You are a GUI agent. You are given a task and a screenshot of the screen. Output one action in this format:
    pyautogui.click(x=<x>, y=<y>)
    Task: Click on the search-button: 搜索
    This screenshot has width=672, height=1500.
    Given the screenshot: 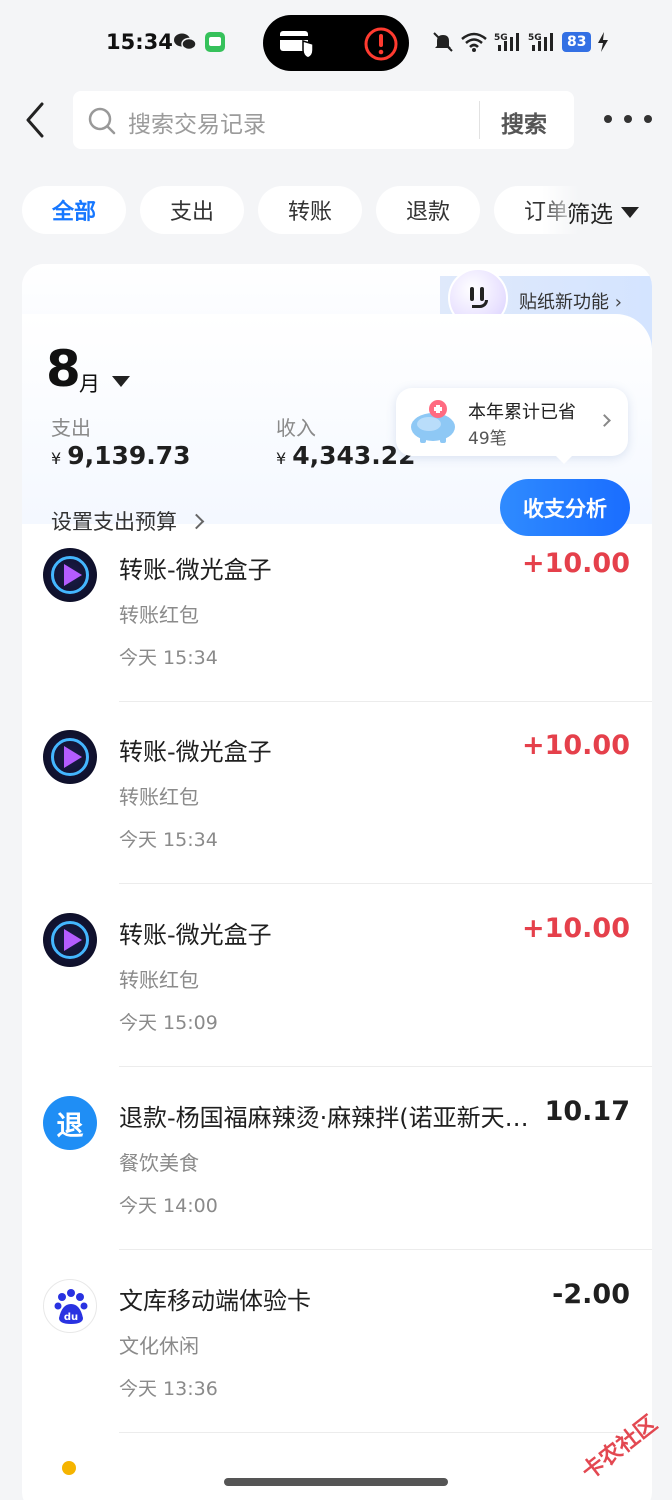 What is the action you would take?
    pyautogui.click(x=524, y=122)
    